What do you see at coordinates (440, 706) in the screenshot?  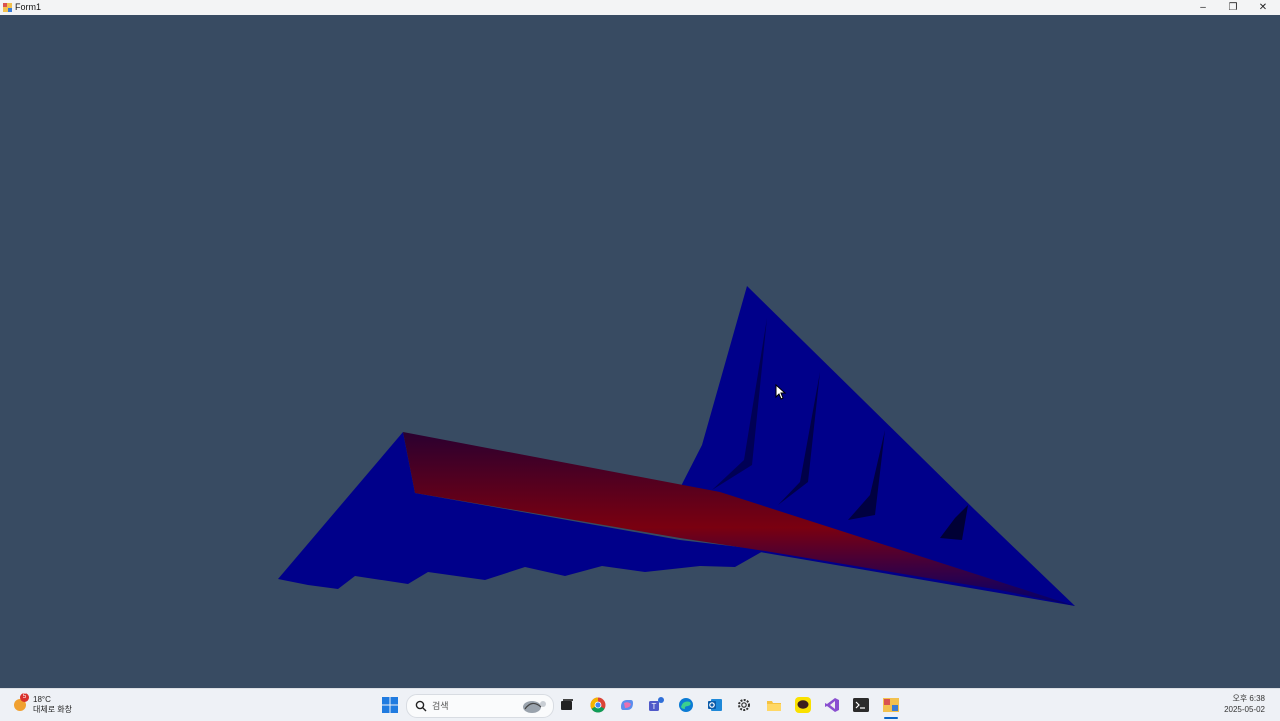 I see `search-placeholder: 검색` at bounding box center [440, 706].